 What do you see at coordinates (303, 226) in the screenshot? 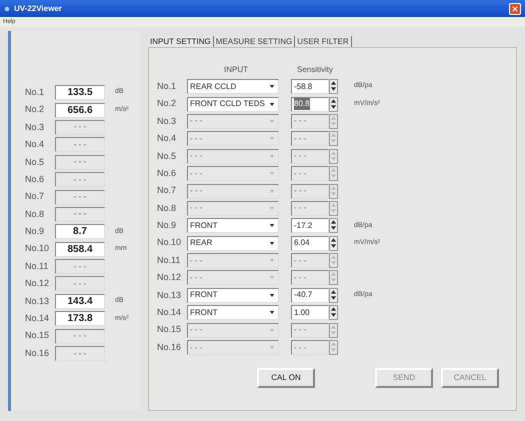
I see `sensitivity-value: -17.2` at bounding box center [303, 226].